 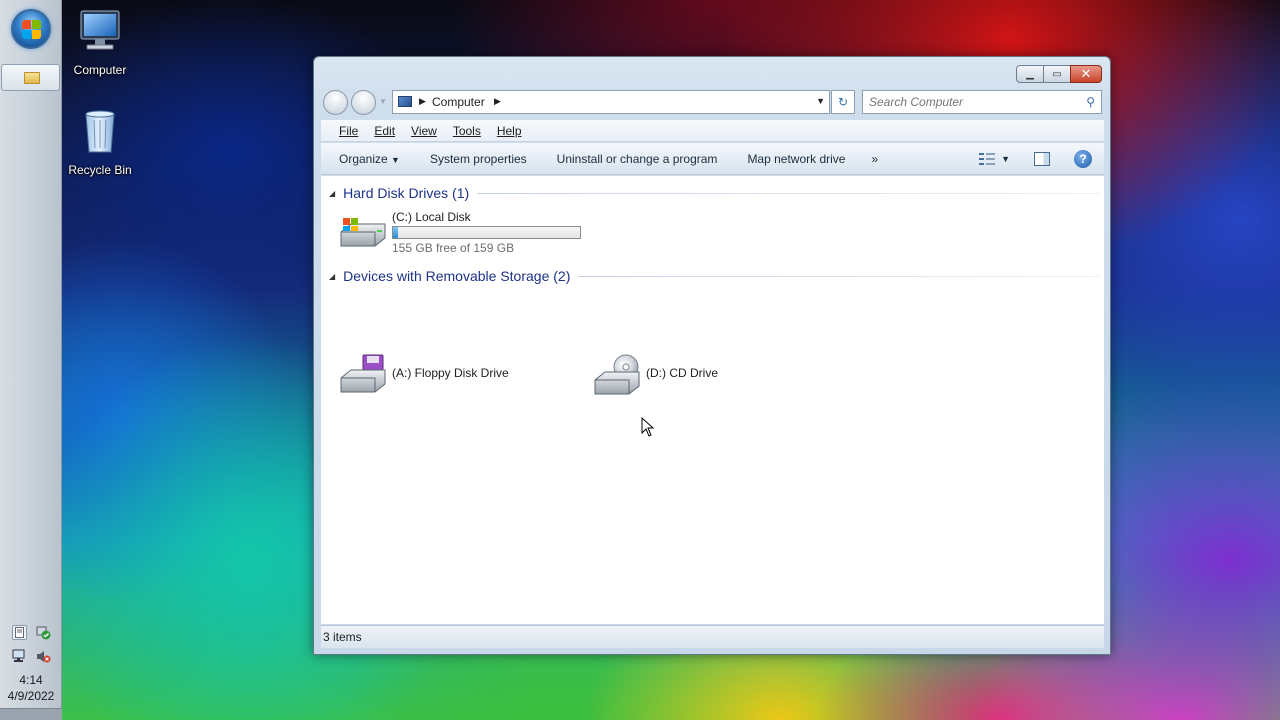 What do you see at coordinates (637, 159) in the screenshot?
I see `uninstall-program-button: Uninstall or change a program` at bounding box center [637, 159].